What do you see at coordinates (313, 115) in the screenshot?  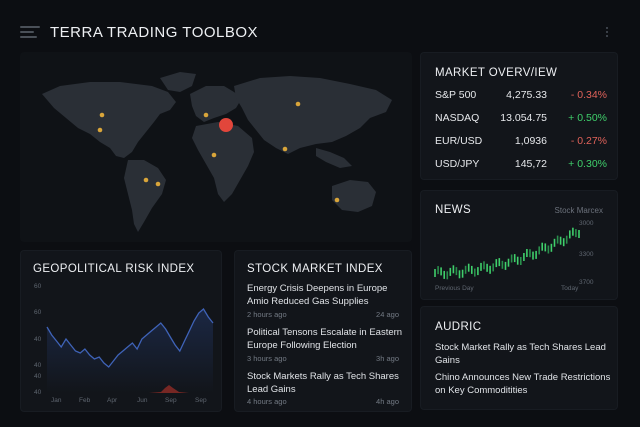 I see `asia-shape` at bounding box center [313, 115].